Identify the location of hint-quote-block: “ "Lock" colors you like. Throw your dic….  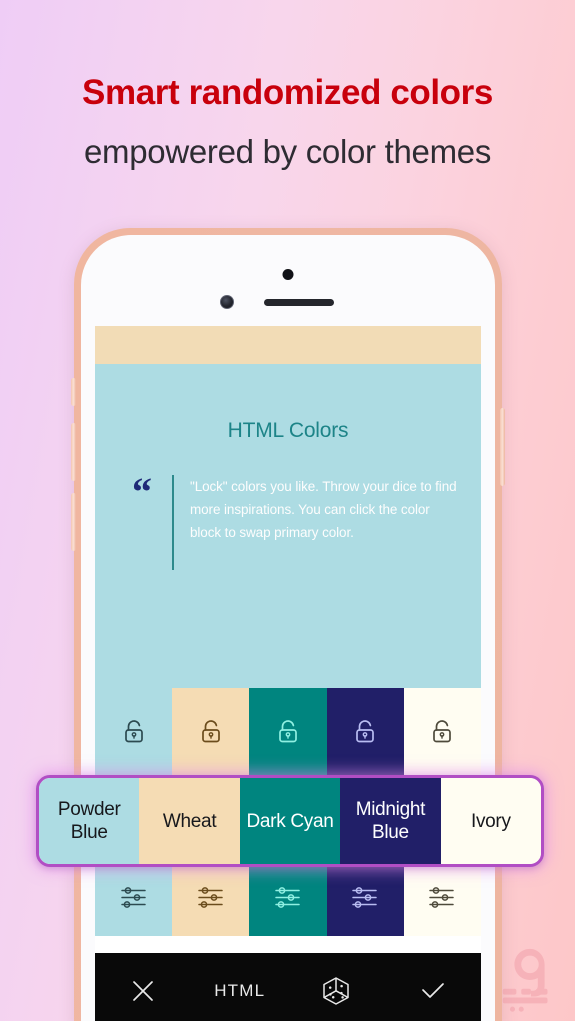
(288, 519).